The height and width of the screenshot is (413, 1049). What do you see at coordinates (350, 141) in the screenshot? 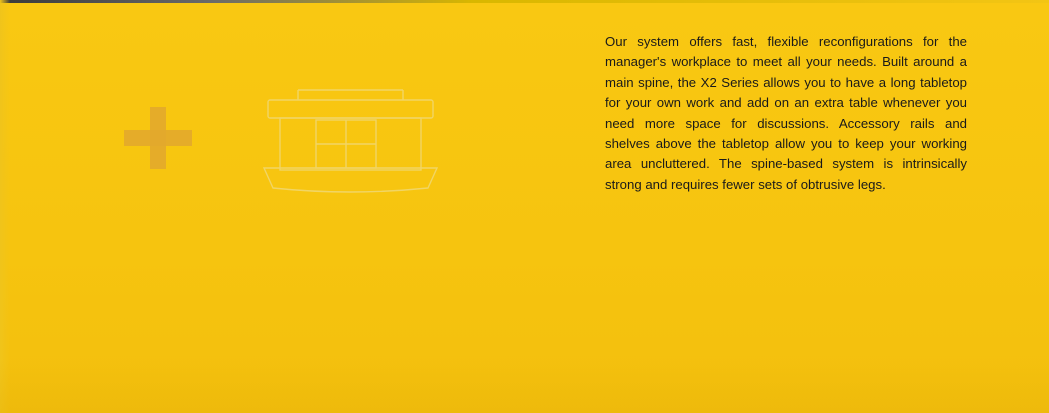
I see `desk-plan-diagram-icon` at bounding box center [350, 141].